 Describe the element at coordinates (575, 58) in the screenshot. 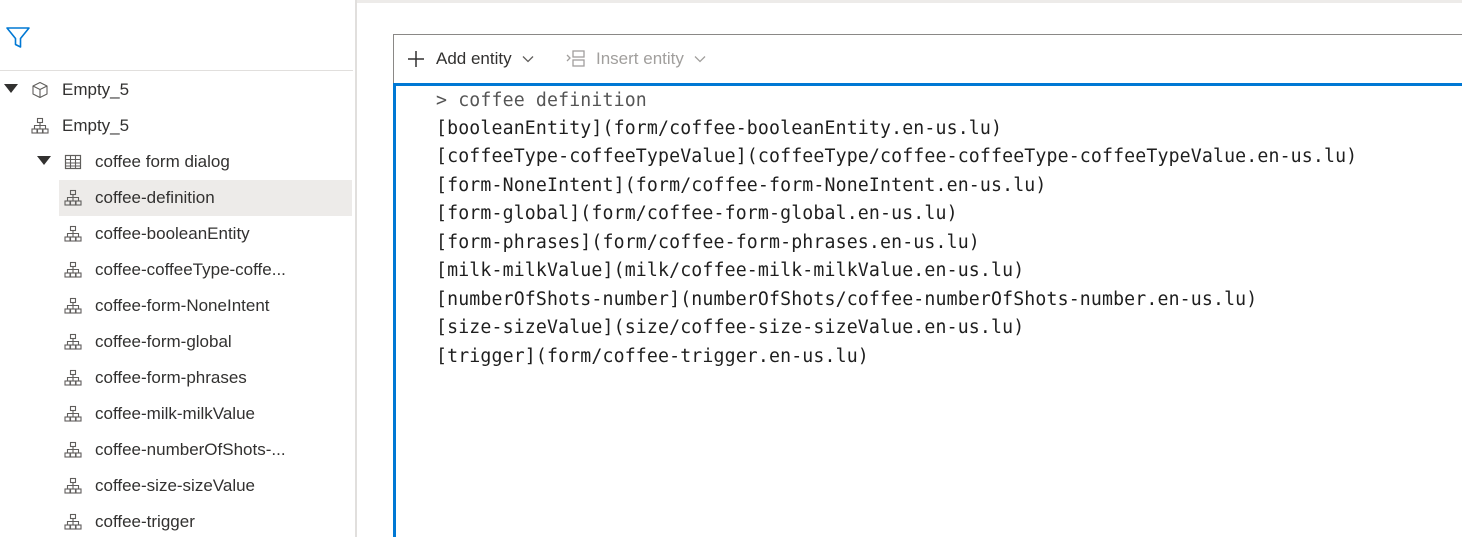

I see `insert-entity-icon` at that location.